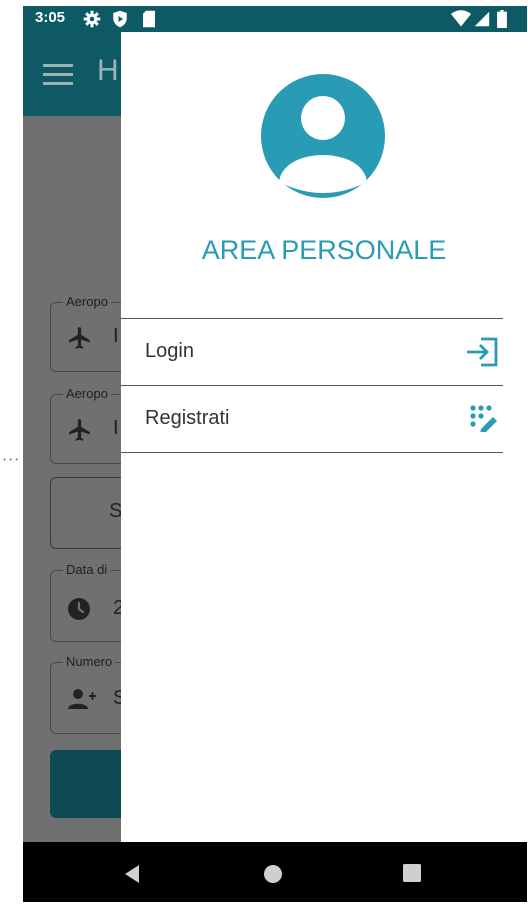  Describe the element at coordinates (116, 336) in the screenshot. I see `departure-airport-value: I` at that location.